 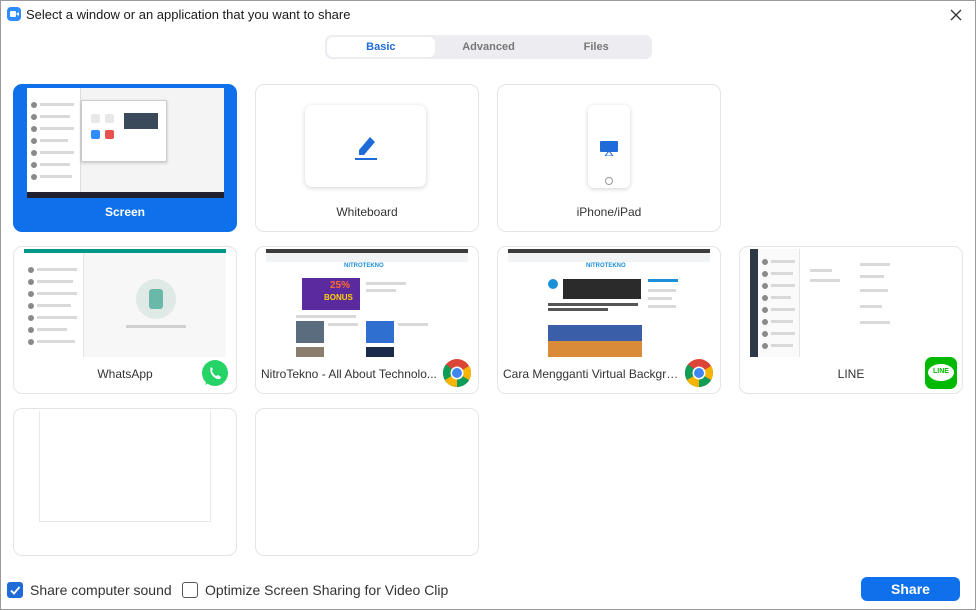 I want to click on nitrotekno-logo-2: NITROTEKNO, so click(x=606, y=266).